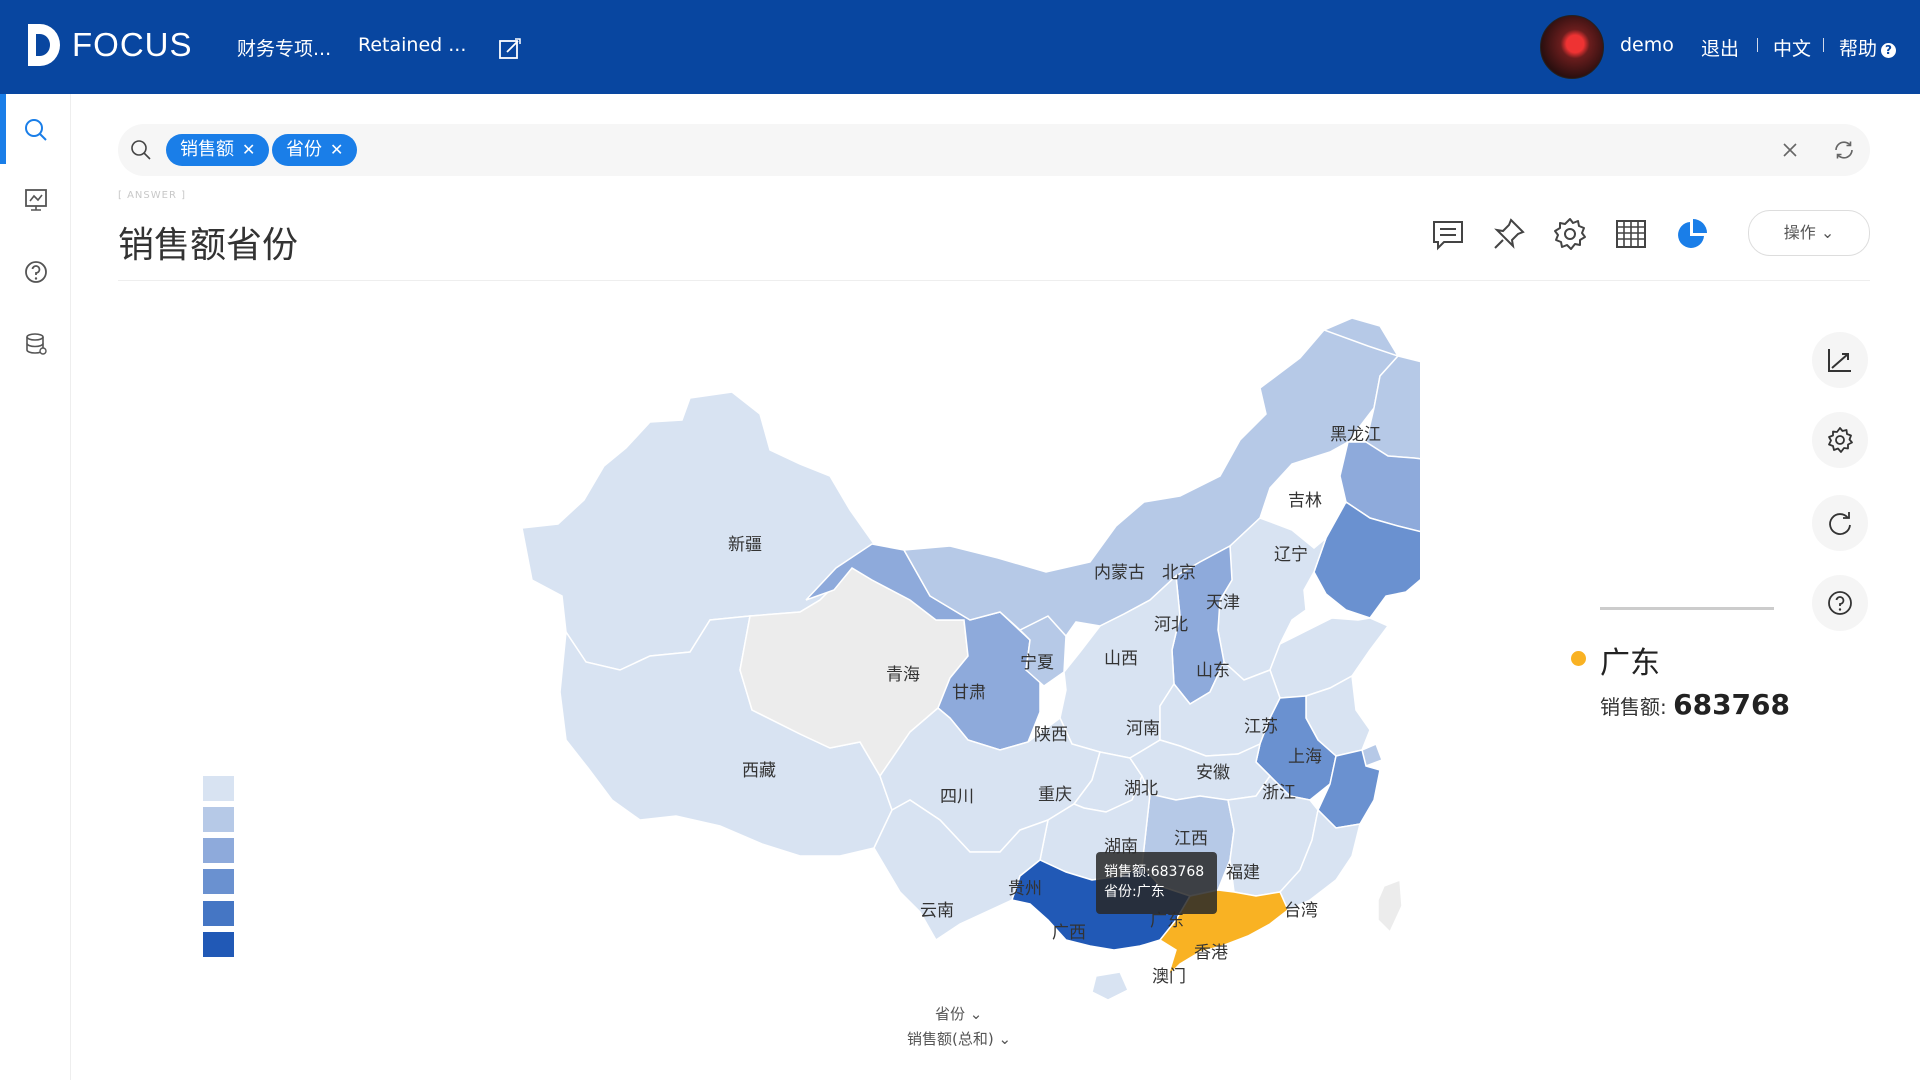 Image resolution: width=1920 pixels, height=1080 pixels. I want to click on axis-icon, so click(1839, 360).